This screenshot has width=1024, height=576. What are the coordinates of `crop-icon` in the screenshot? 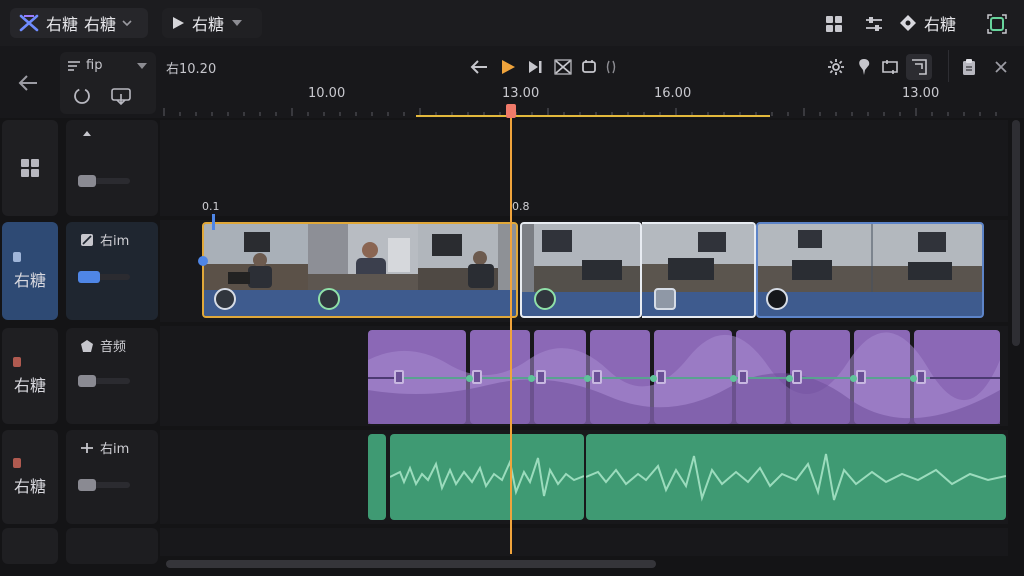 It's located at (589, 67).